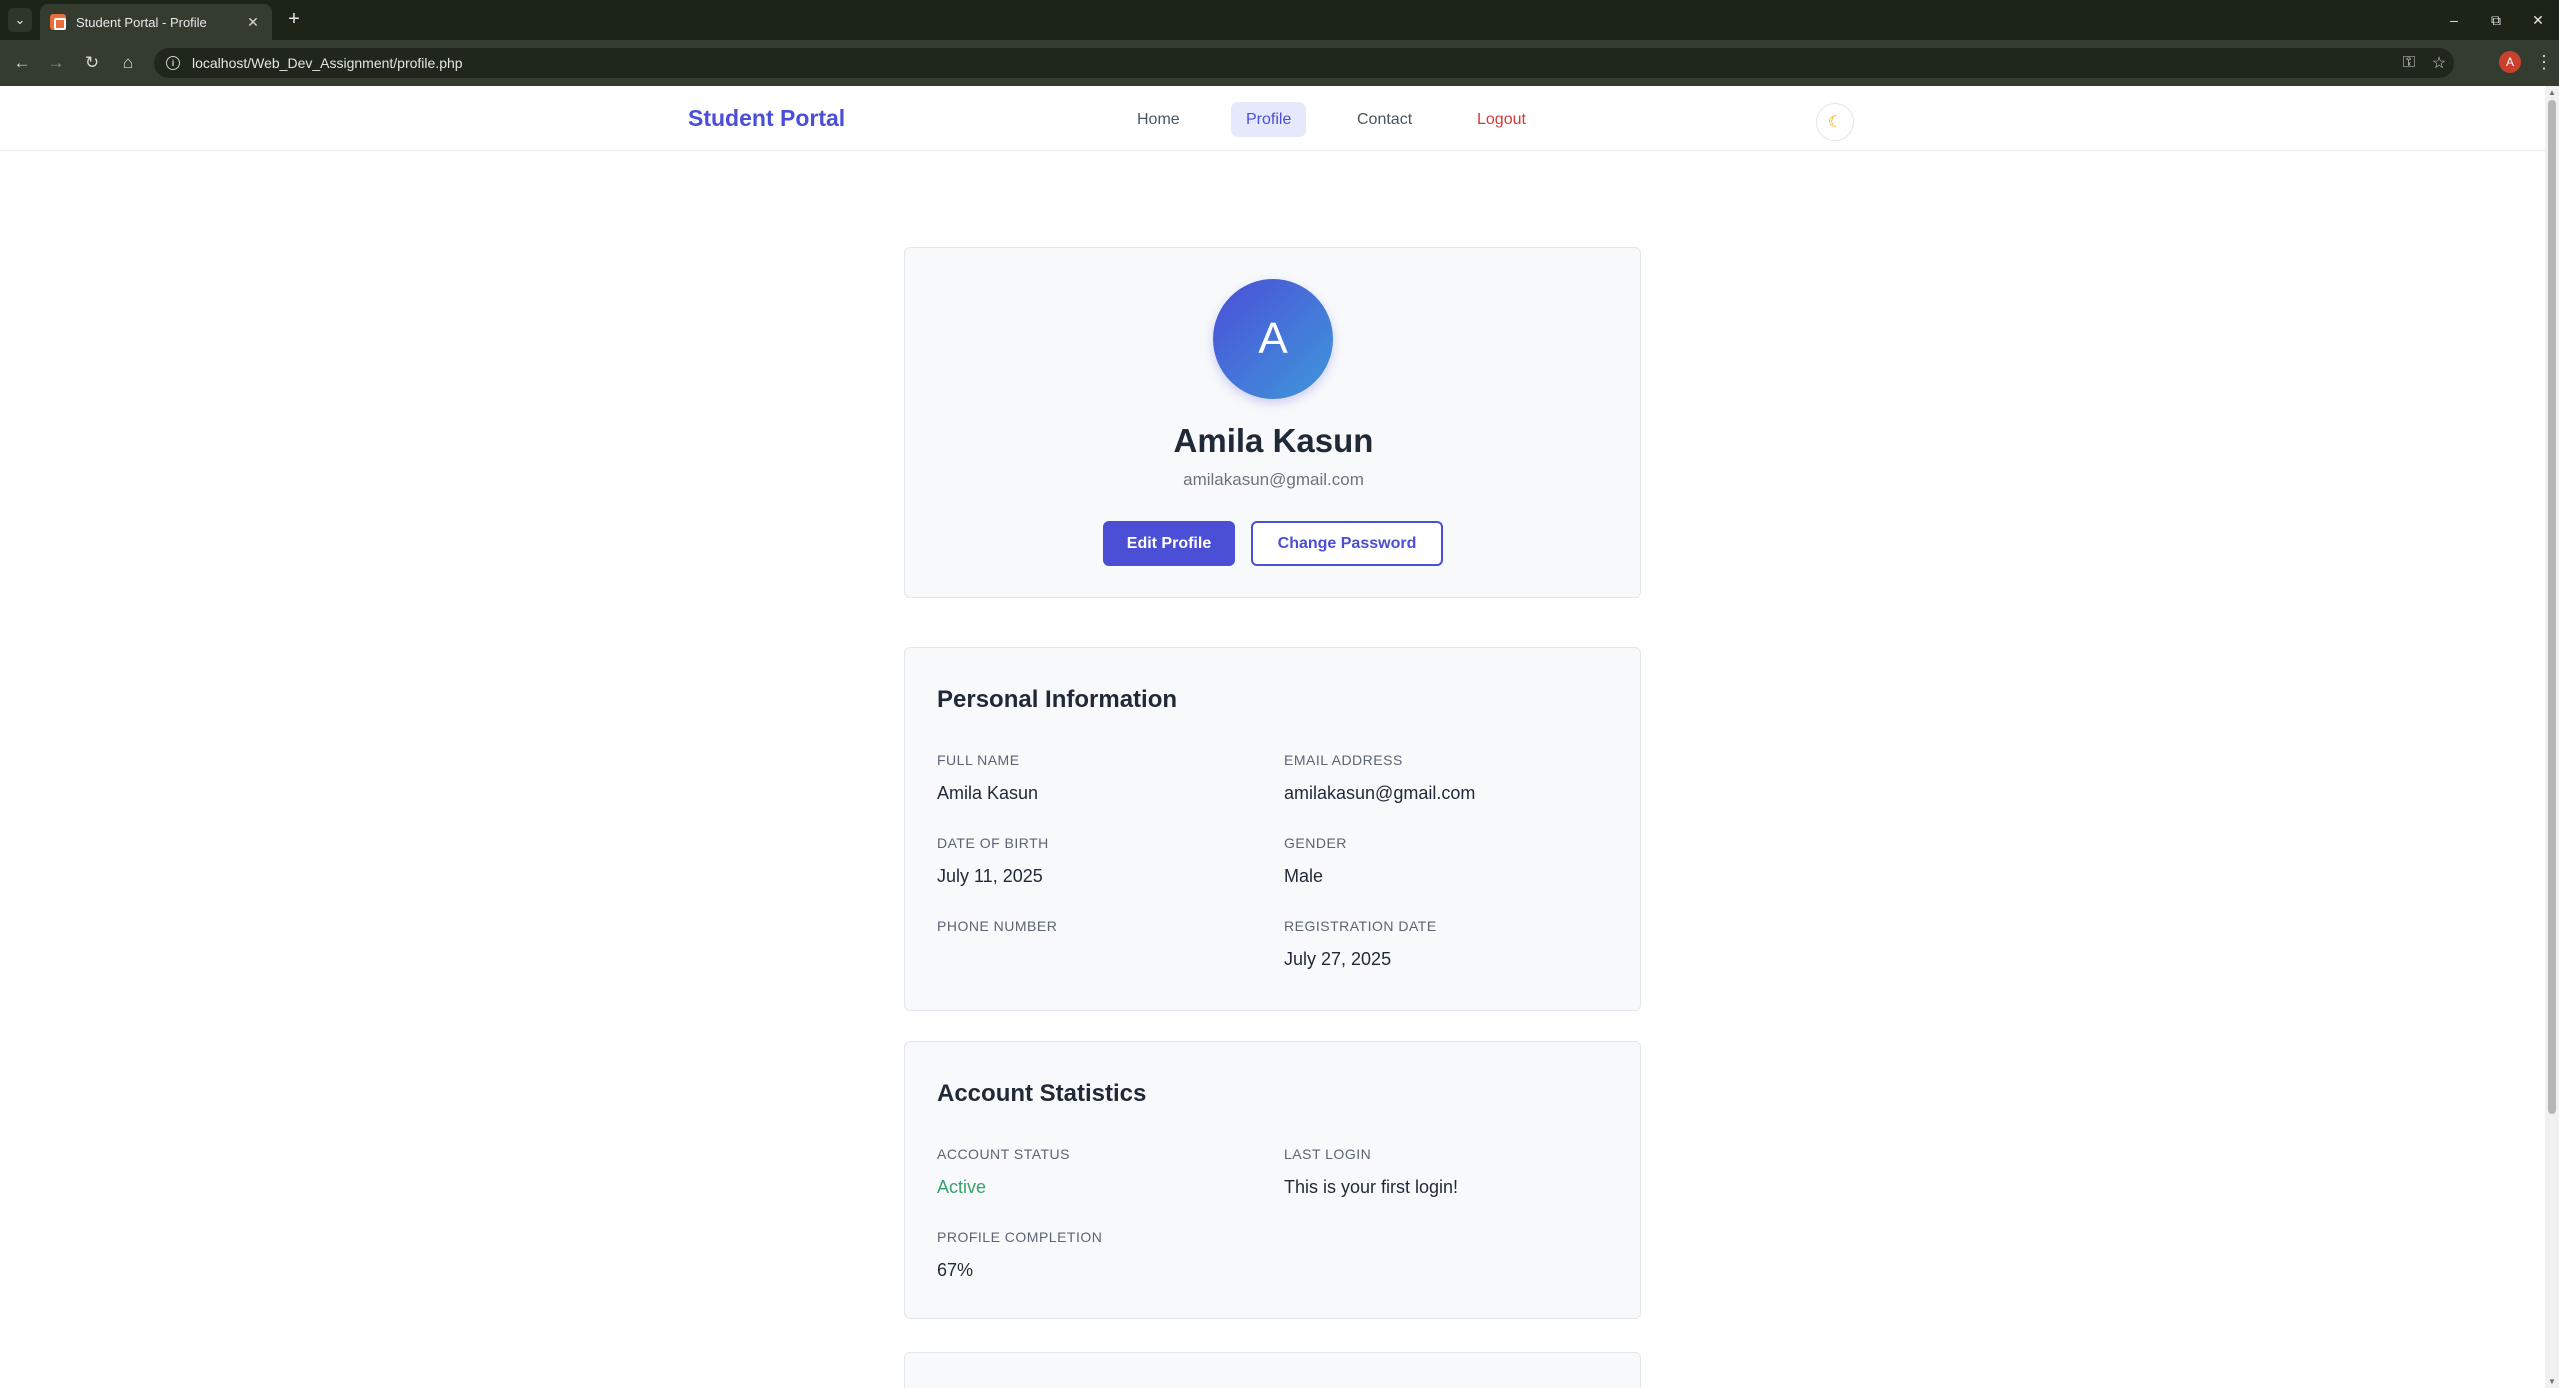 The height and width of the screenshot is (1388, 2559). I want to click on page-scrollbar: ▲ ▼, so click(2552, 737).